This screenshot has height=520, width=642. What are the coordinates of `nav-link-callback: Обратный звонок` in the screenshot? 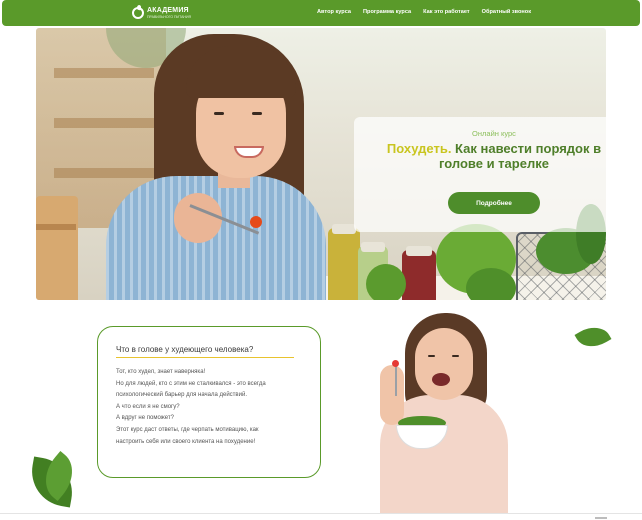 It's located at (506, 12).